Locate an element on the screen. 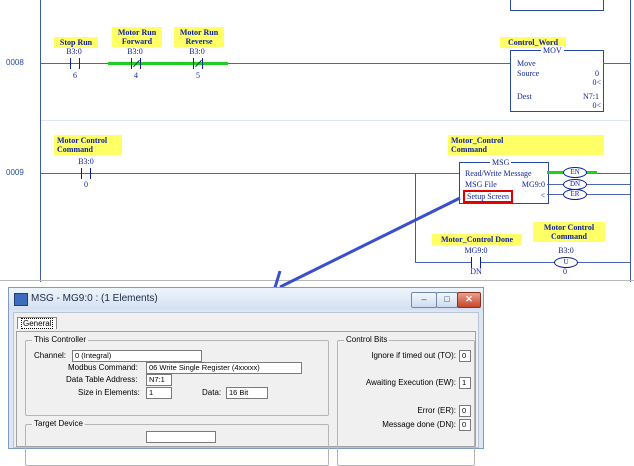  control-bit-label-er: Error (ER): is located at coordinates (436, 410).